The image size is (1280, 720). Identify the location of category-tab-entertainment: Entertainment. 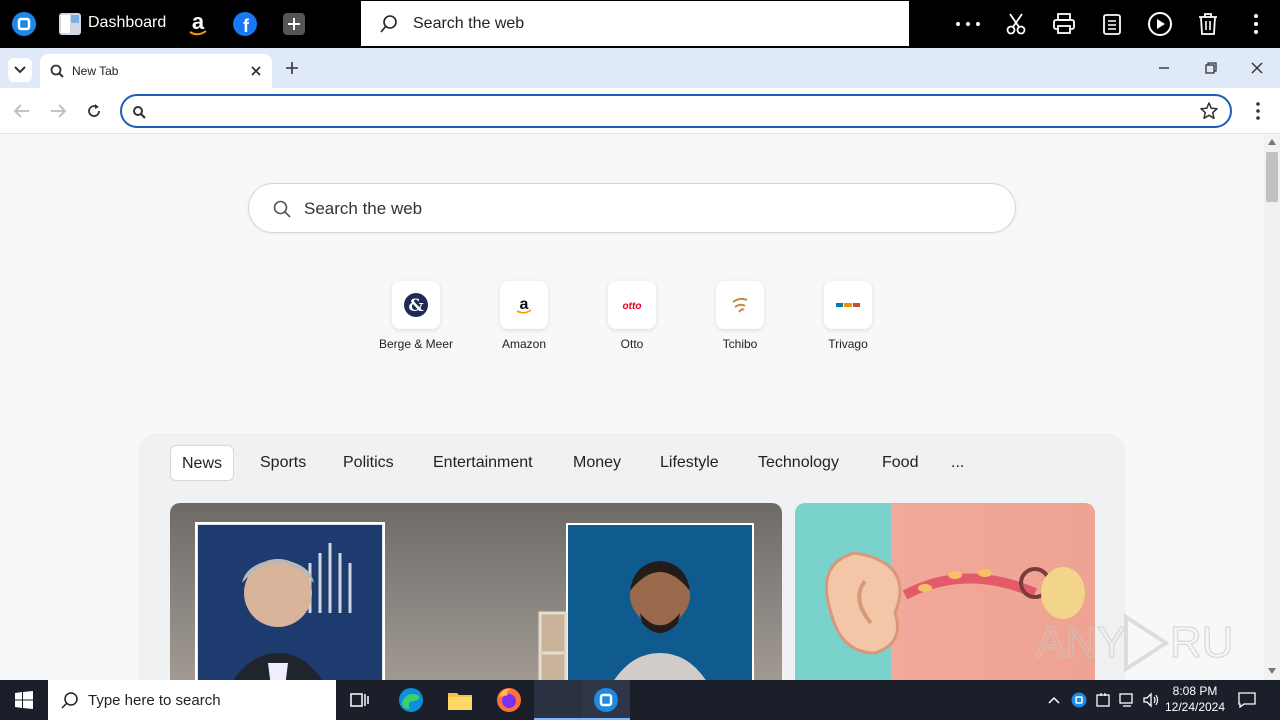
(483, 463).